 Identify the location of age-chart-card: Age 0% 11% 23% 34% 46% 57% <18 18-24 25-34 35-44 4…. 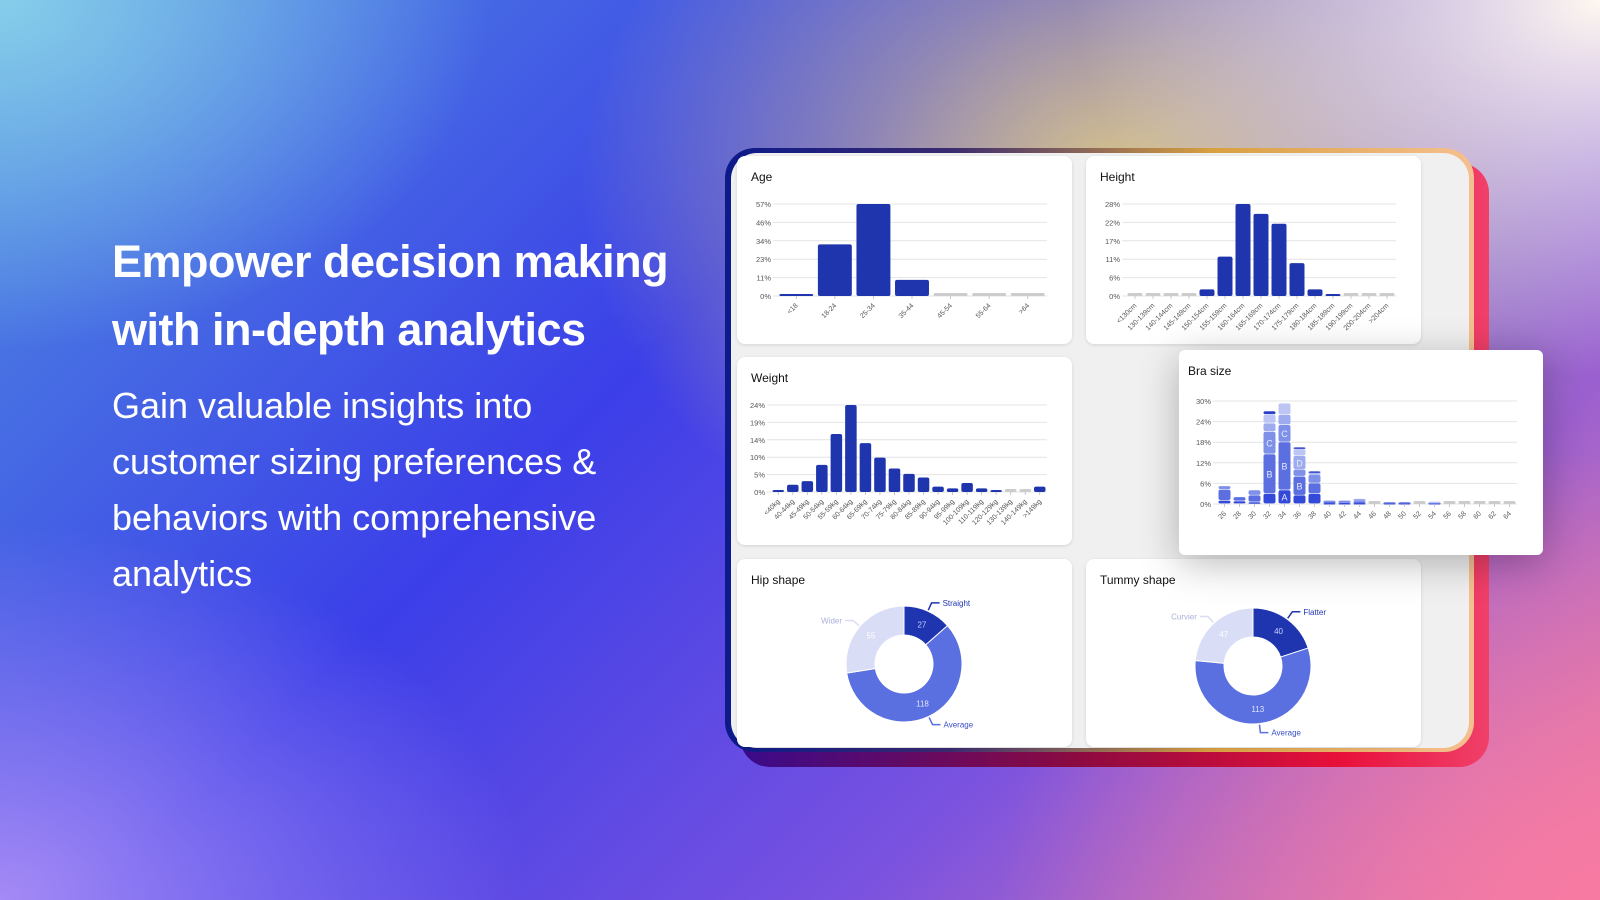
(904, 250).